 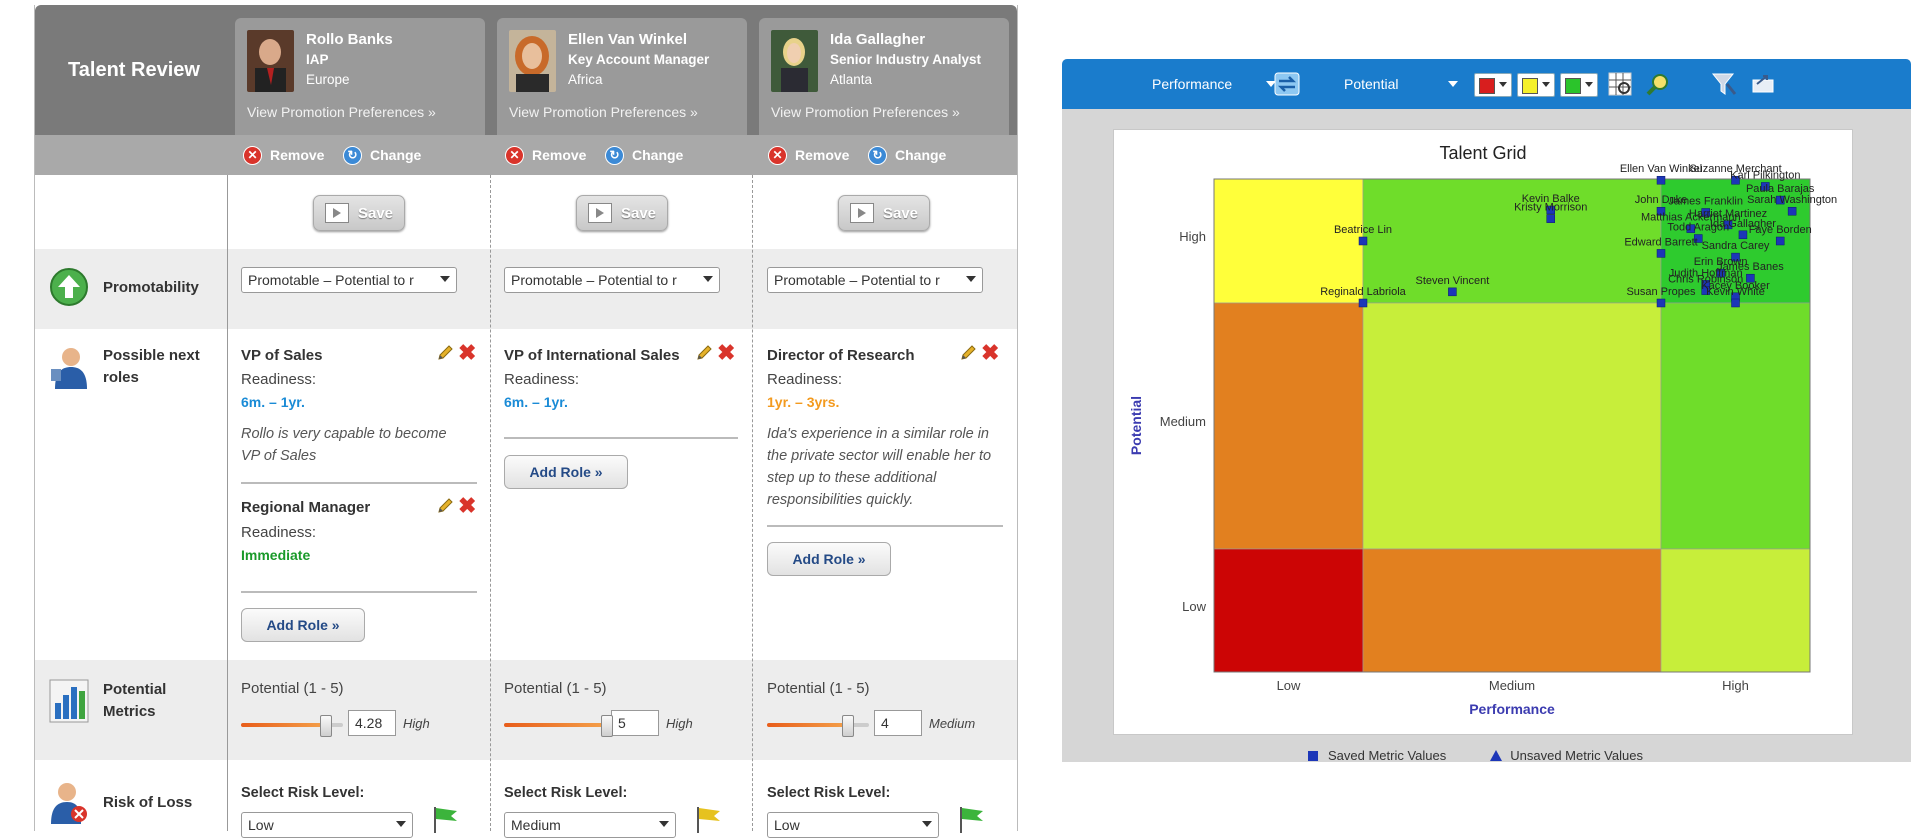 What do you see at coordinates (852, 478) in the screenshot?
I see `role-note-line: step up to these additional` at bounding box center [852, 478].